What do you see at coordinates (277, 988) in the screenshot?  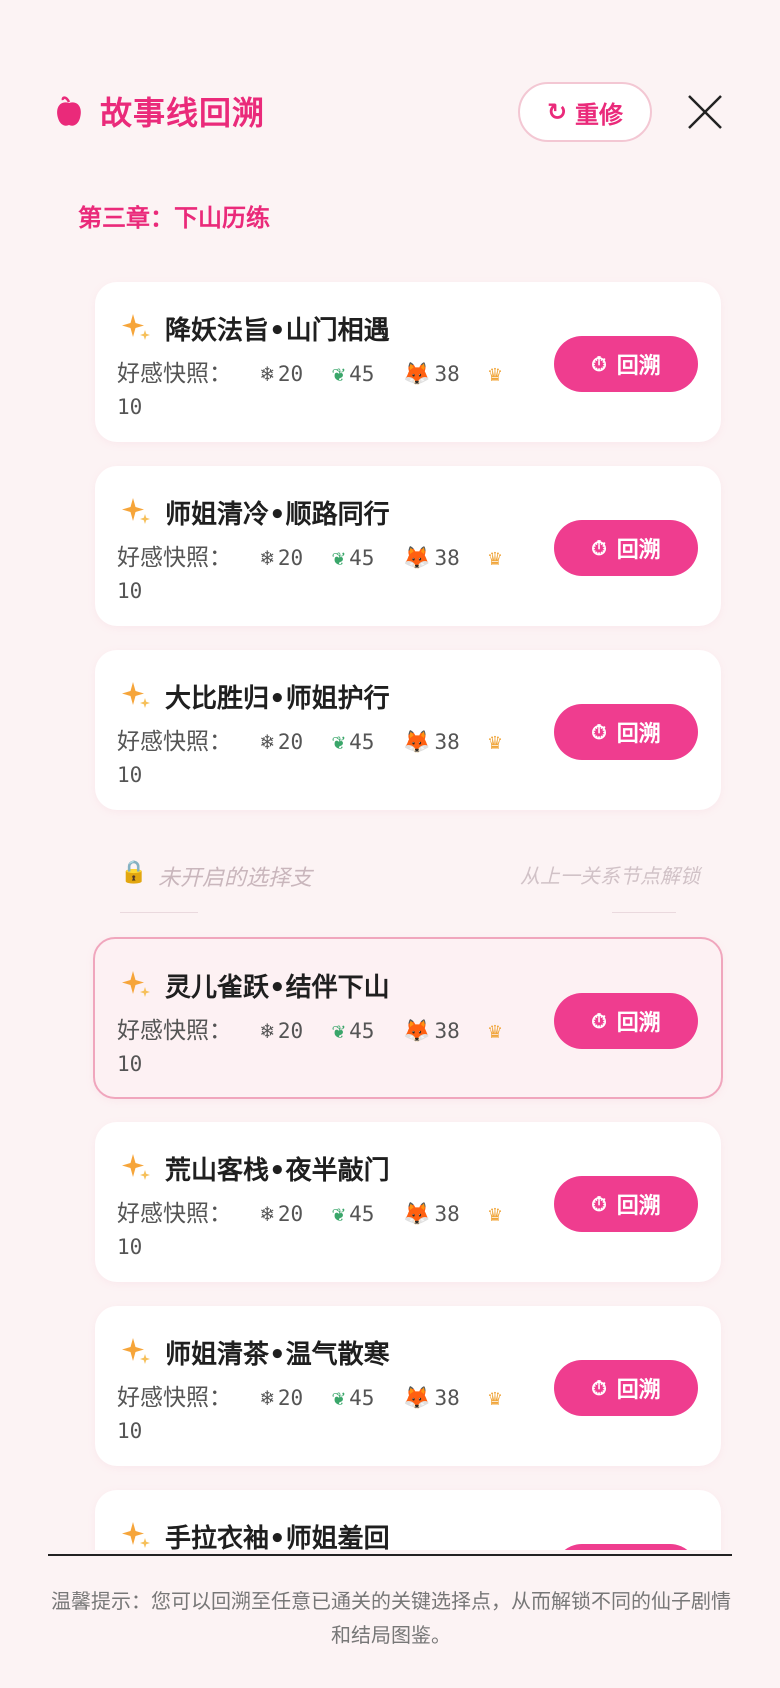 I see `story-node-title: 灵儿雀跃•结伴下山` at bounding box center [277, 988].